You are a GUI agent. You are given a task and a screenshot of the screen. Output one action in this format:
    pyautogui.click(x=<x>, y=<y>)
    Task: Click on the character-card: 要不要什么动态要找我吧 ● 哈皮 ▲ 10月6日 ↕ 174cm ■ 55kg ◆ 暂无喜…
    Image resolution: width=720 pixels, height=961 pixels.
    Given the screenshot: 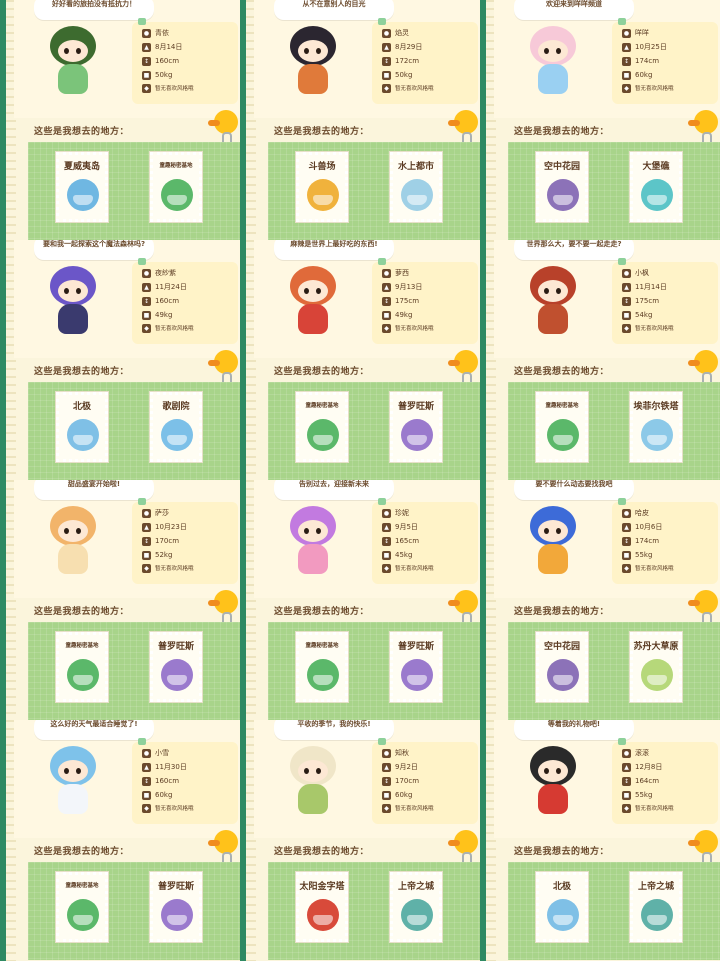 What is the action you would take?
    pyautogui.click(x=600, y=600)
    